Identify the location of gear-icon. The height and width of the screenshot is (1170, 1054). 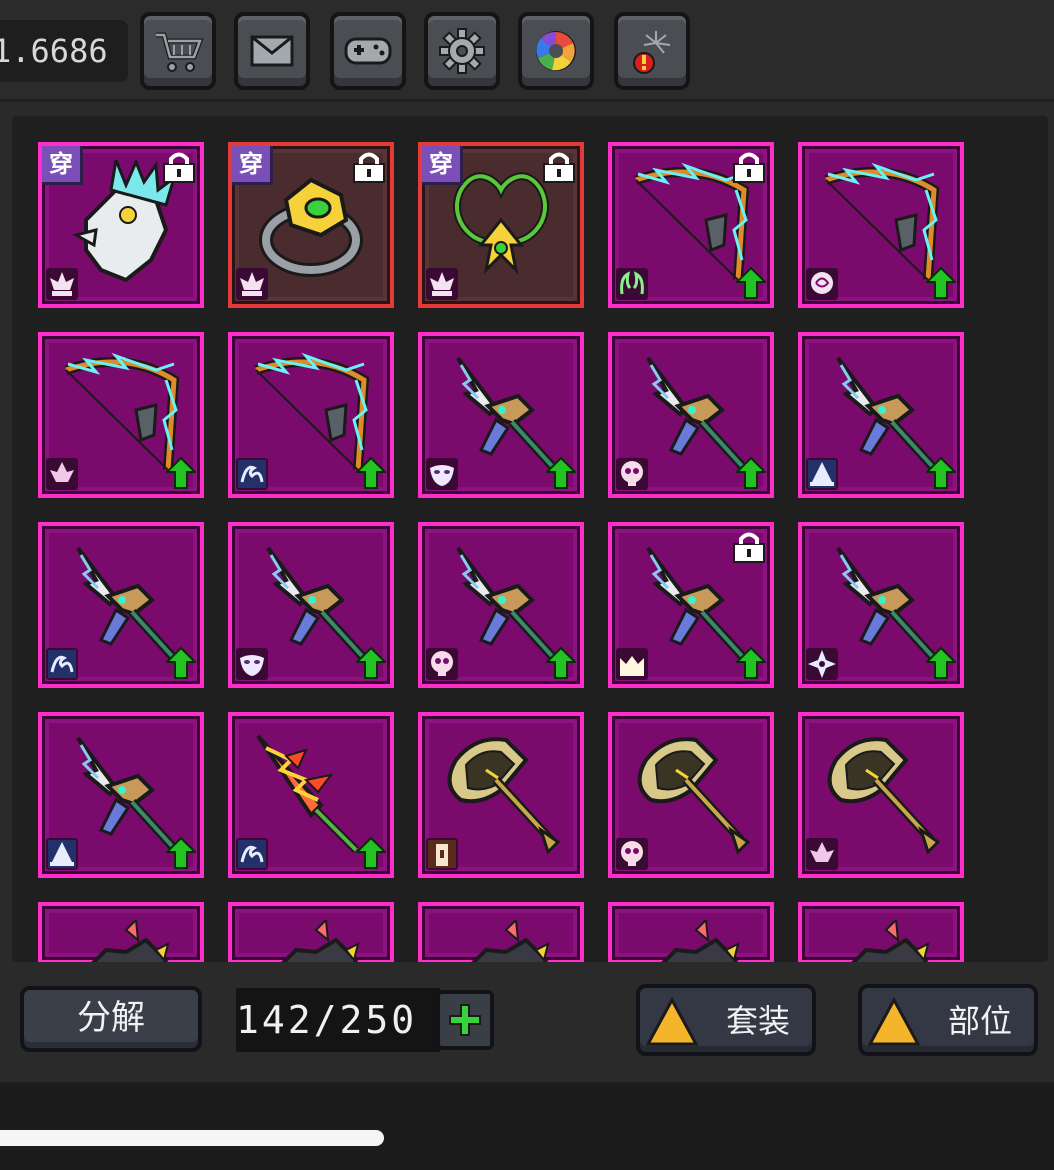
(462, 51).